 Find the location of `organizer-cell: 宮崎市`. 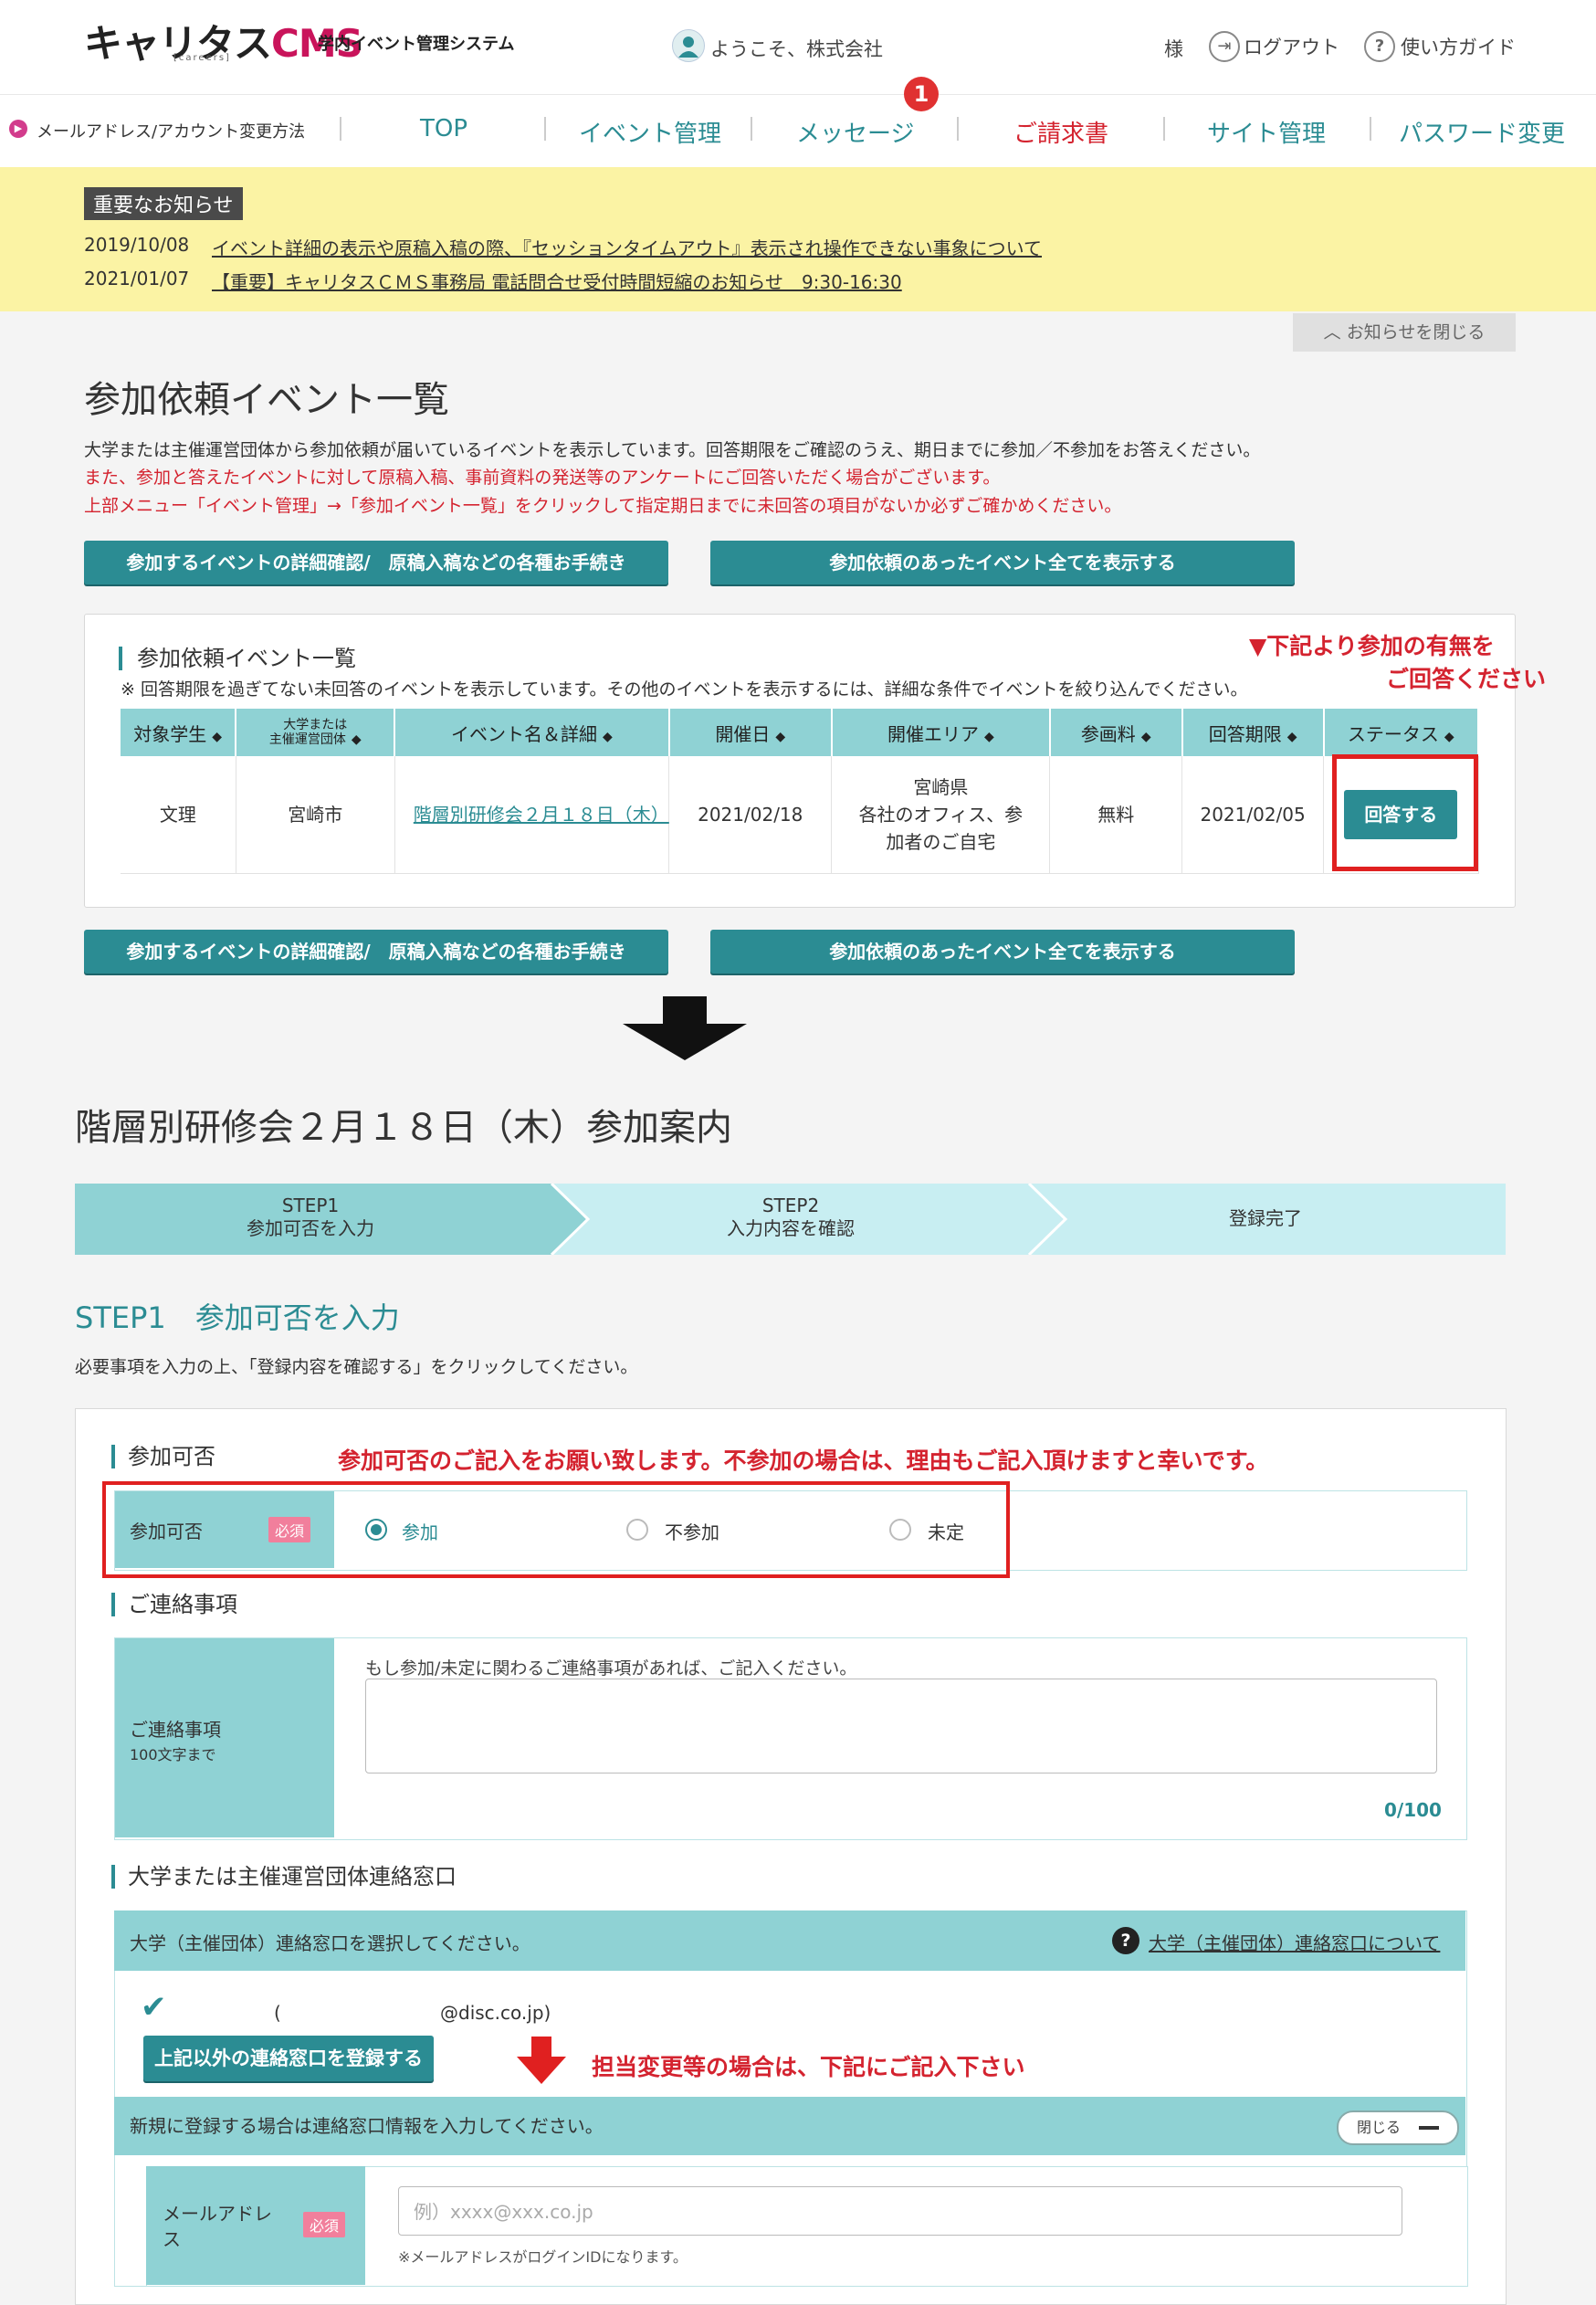

organizer-cell: 宮崎市 is located at coordinates (315, 815).